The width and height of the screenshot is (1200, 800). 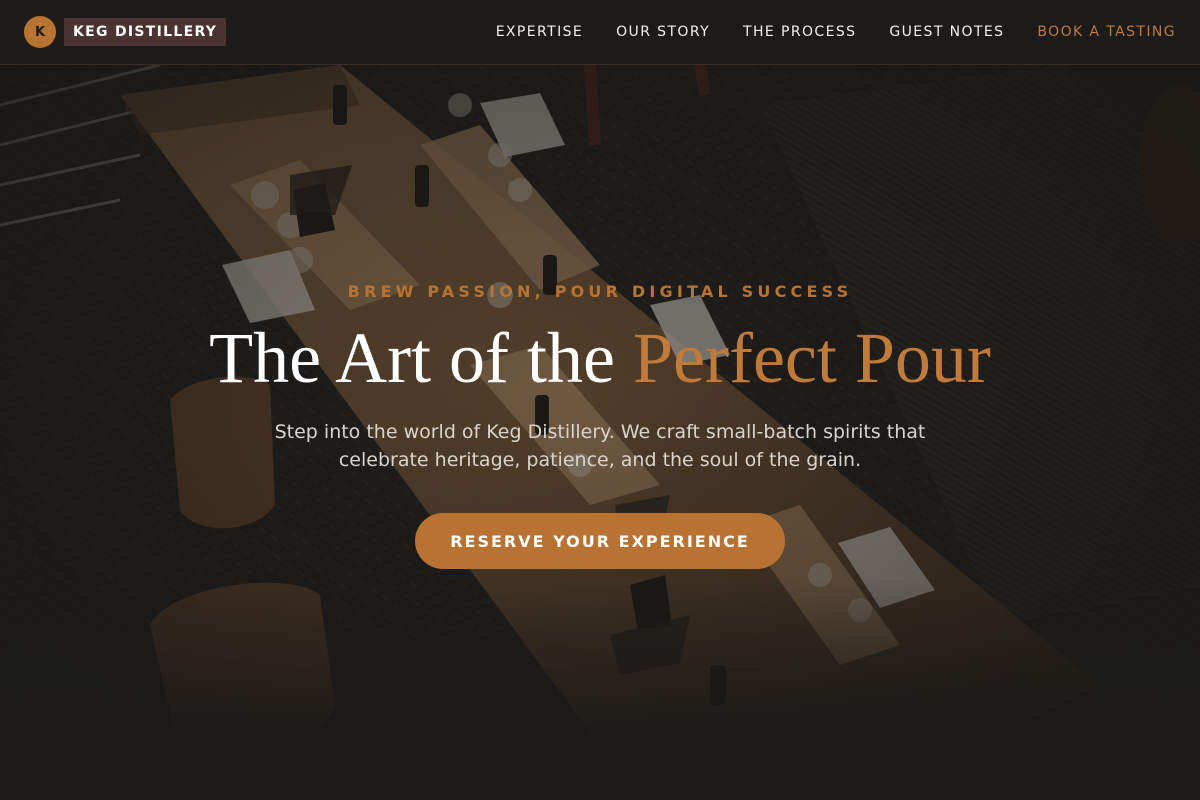 I want to click on brand-name: KEG DISTILLERY, so click(x=145, y=32).